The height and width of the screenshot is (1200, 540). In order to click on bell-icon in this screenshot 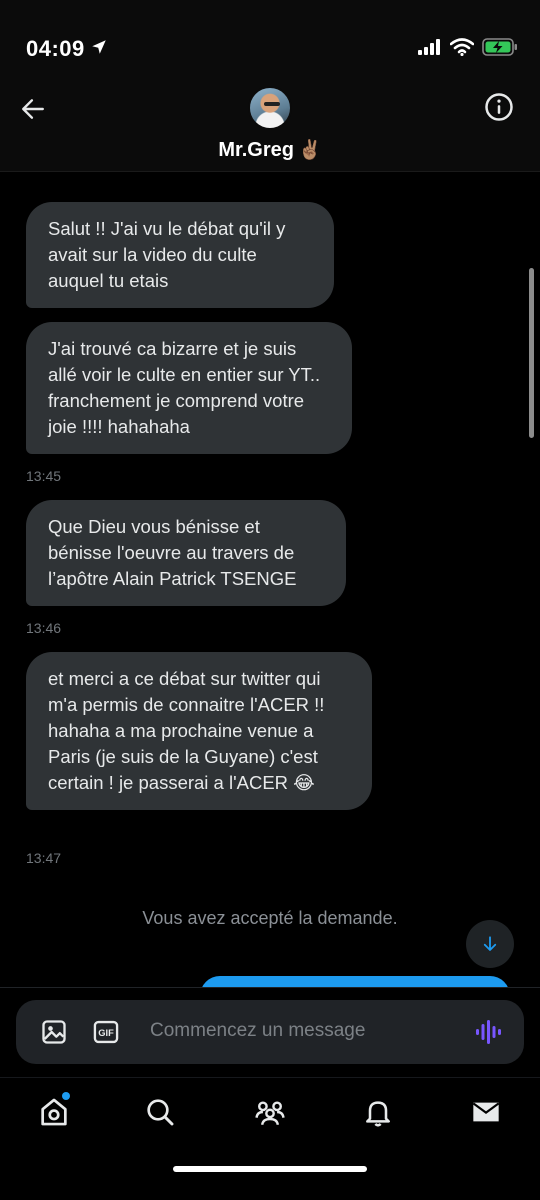, I will do `click(378, 1114)`.